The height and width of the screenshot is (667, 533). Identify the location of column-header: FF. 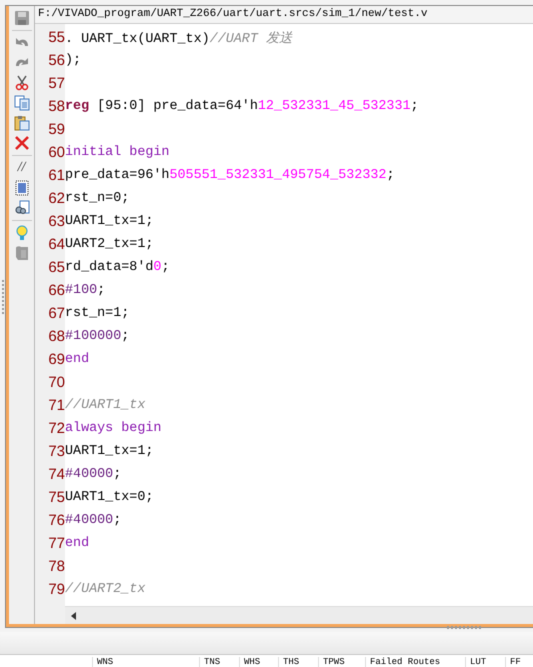
(519, 662).